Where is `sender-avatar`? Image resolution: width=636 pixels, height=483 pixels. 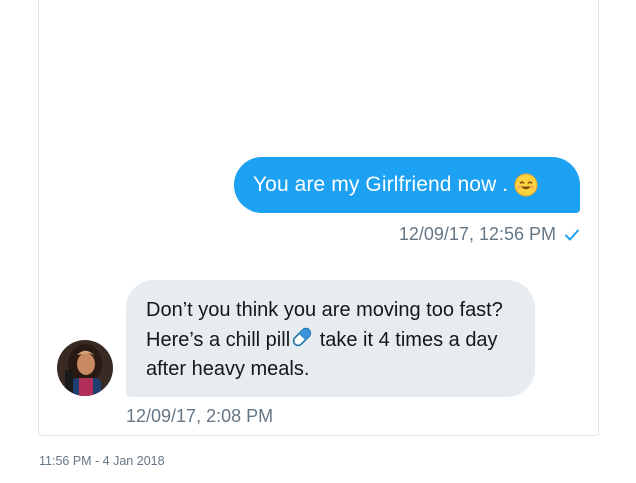 sender-avatar is located at coordinates (85, 368).